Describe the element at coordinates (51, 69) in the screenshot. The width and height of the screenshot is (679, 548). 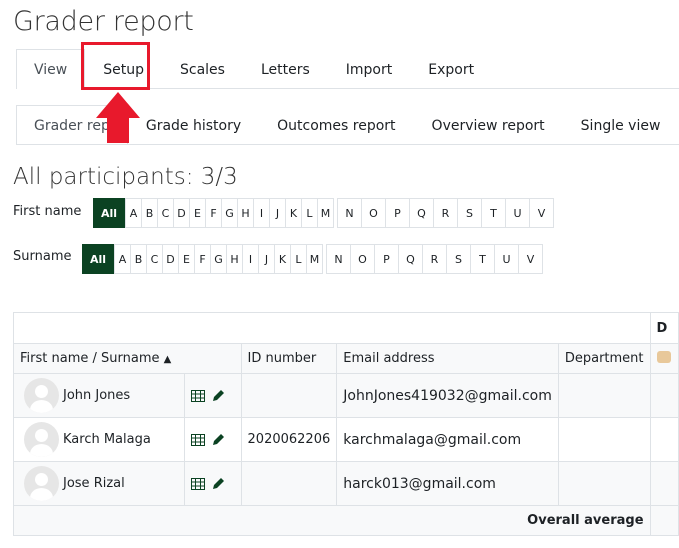
I see `tab-view: View` at that location.